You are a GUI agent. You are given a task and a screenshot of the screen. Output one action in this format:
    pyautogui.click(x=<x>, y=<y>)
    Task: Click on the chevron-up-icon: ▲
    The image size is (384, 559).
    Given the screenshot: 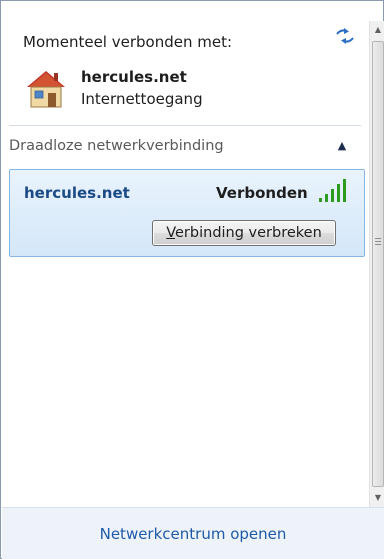 What is the action you would take?
    pyautogui.click(x=342, y=146)
    